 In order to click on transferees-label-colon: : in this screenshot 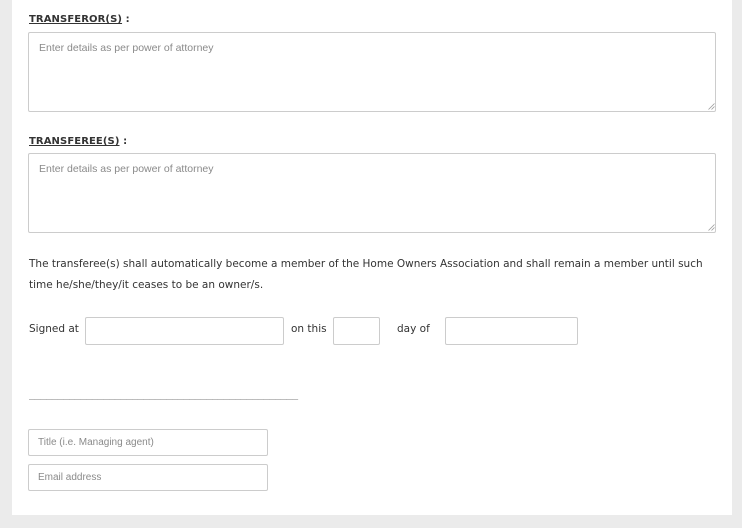, I will do `click(123, 141)`.